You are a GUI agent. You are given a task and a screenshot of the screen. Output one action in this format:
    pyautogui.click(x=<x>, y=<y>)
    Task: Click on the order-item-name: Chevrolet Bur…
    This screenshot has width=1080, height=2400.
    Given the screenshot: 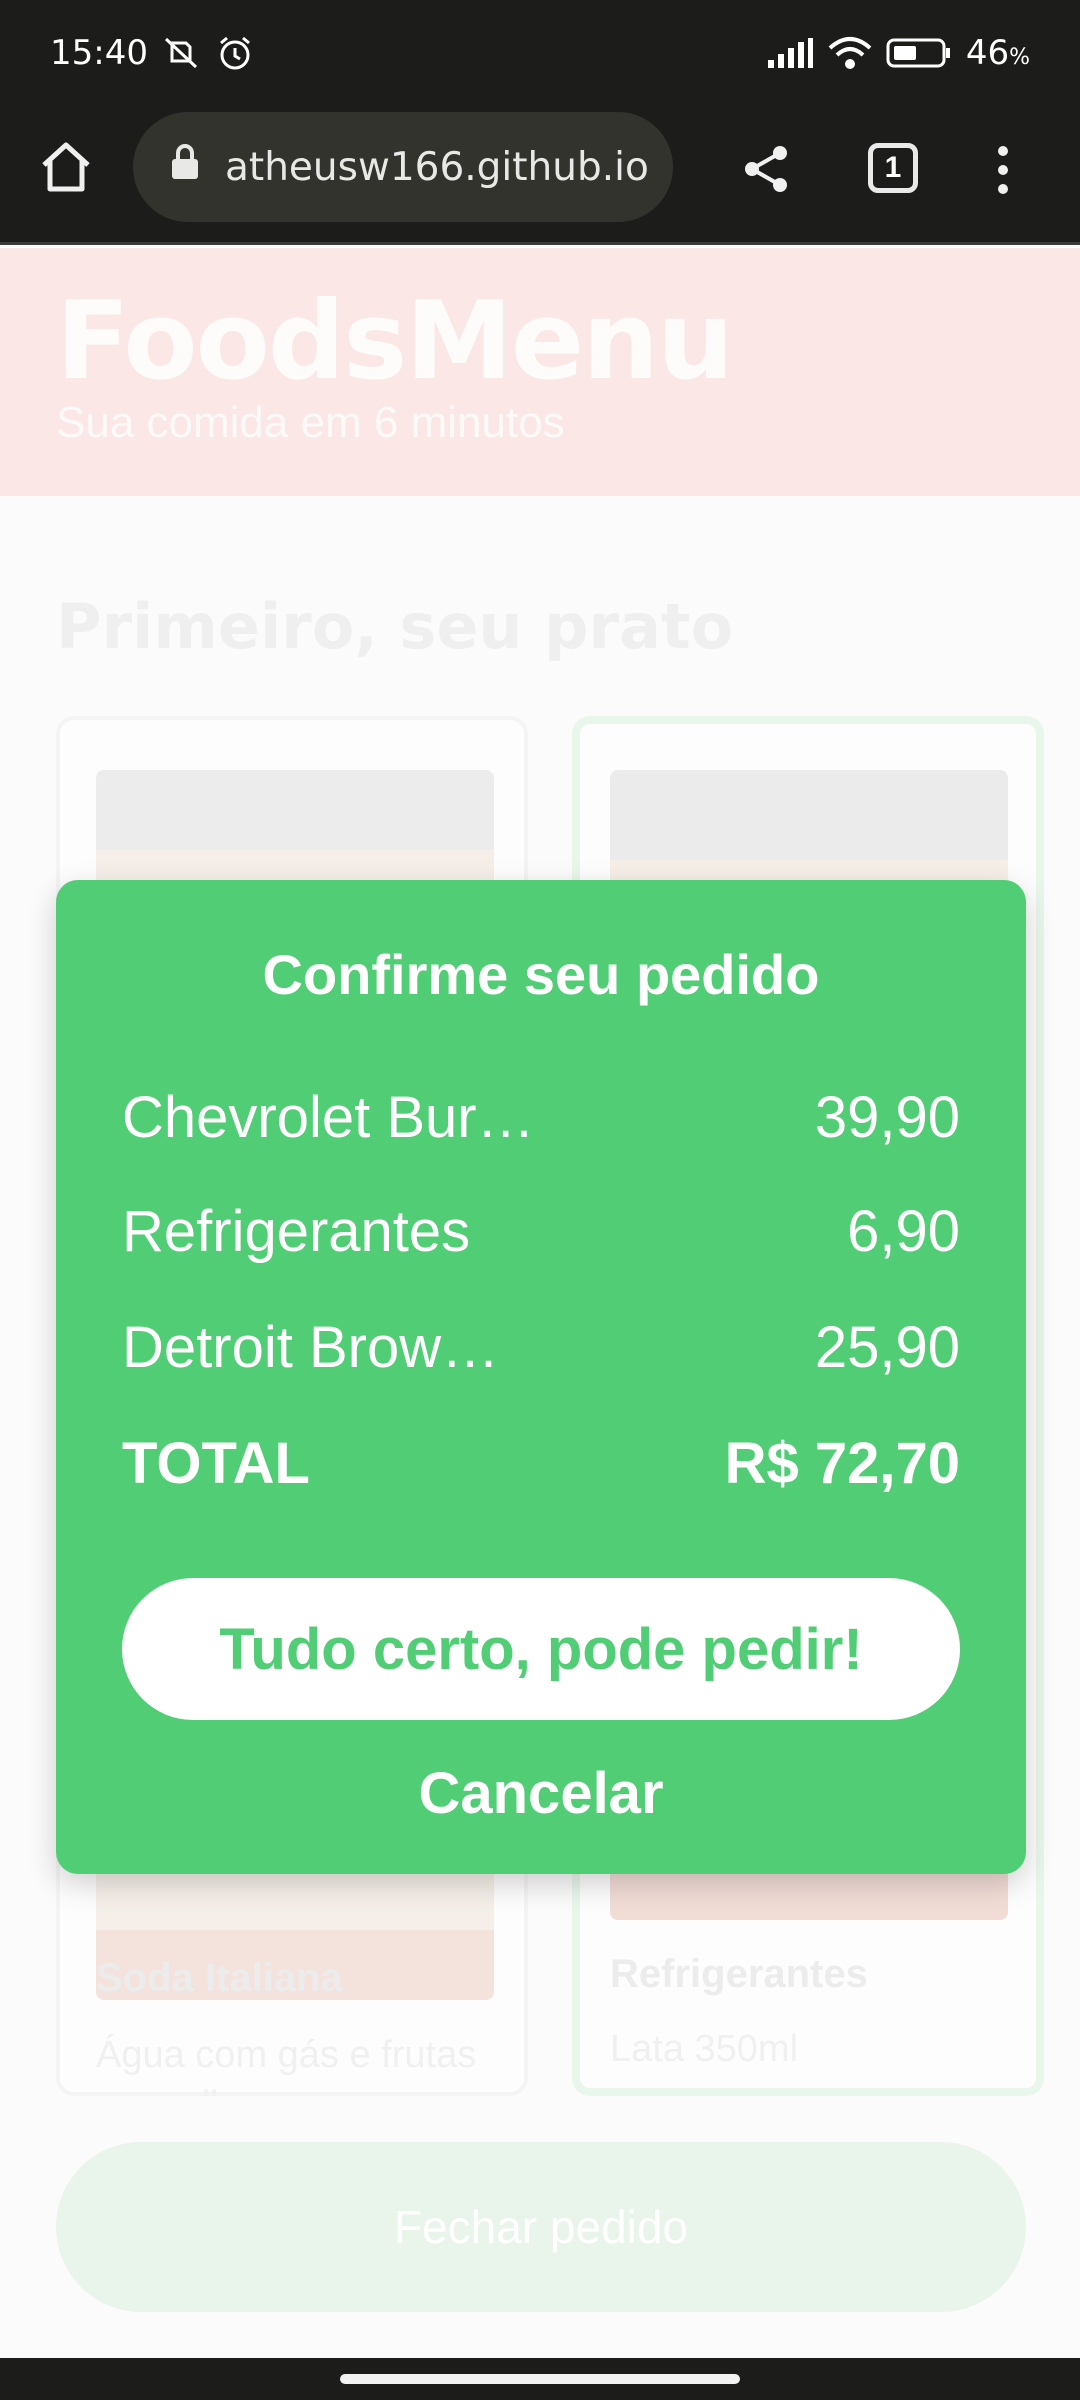 What is the action you would take?
    pyautogui.click(x=328, y=1117)
    